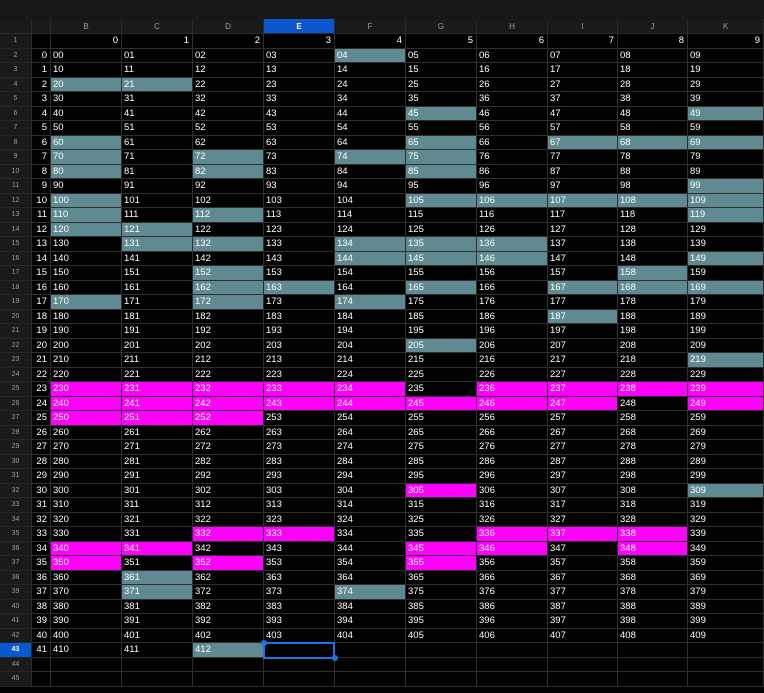 This screenshot has height=693, width=764. Describe the element at coordinates (16, 360) in the screenshot. I see `row-header-23: 23` at that location.